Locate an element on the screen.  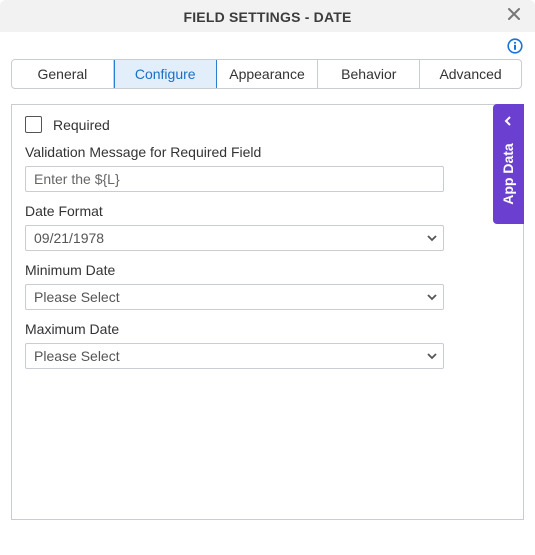
tab-appearance: Appearance is located at coordinates (268, 74).